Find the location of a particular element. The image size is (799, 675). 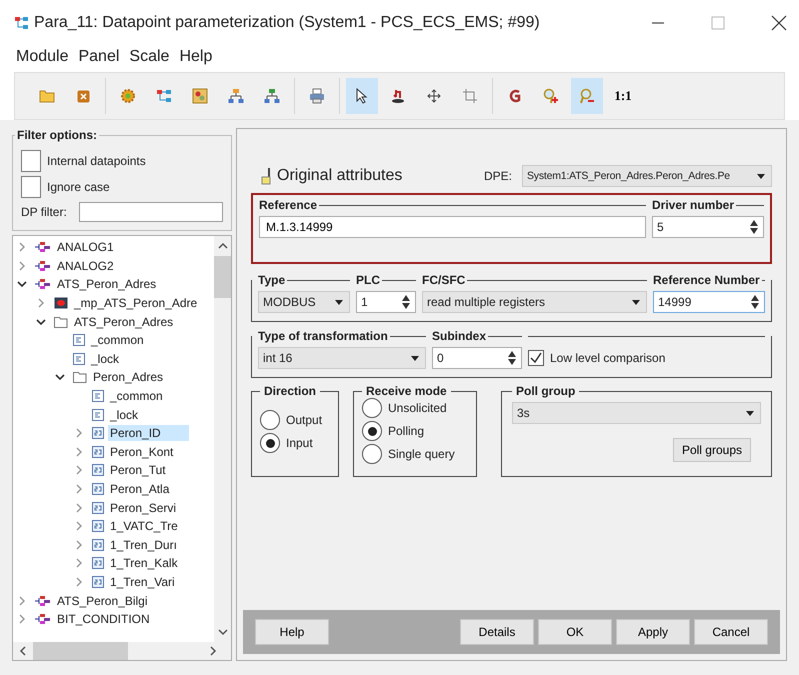

menu-item: Scale is located at coordinates (149, 57).